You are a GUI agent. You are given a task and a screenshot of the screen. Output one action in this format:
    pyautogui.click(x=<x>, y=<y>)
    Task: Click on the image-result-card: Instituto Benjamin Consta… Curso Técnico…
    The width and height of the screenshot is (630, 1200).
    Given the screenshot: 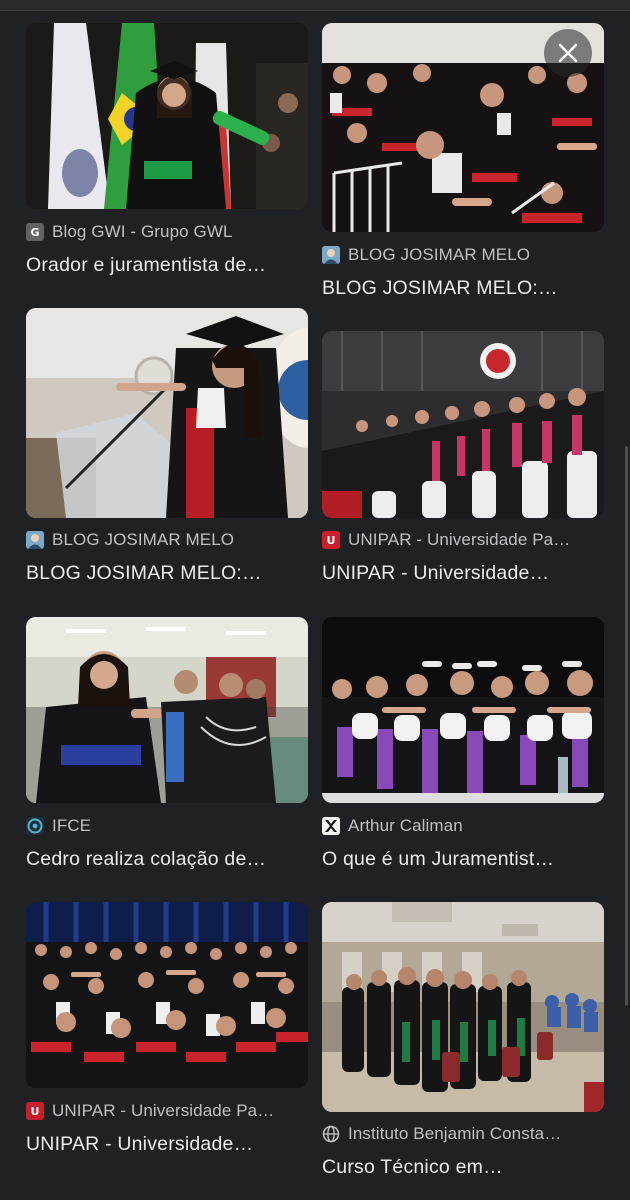 What is the action you would take?
    pyautogui.click(x=463, y=1042)
    